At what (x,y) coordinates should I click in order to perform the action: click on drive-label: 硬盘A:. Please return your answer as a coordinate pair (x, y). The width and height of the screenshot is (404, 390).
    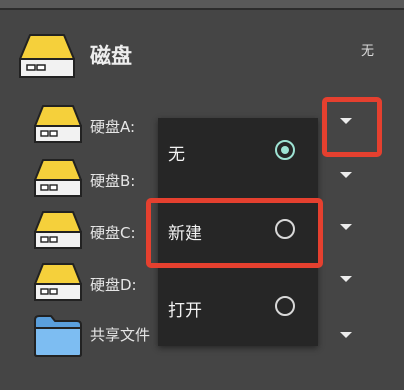
    Looking at the image, I should click on (113, 127).